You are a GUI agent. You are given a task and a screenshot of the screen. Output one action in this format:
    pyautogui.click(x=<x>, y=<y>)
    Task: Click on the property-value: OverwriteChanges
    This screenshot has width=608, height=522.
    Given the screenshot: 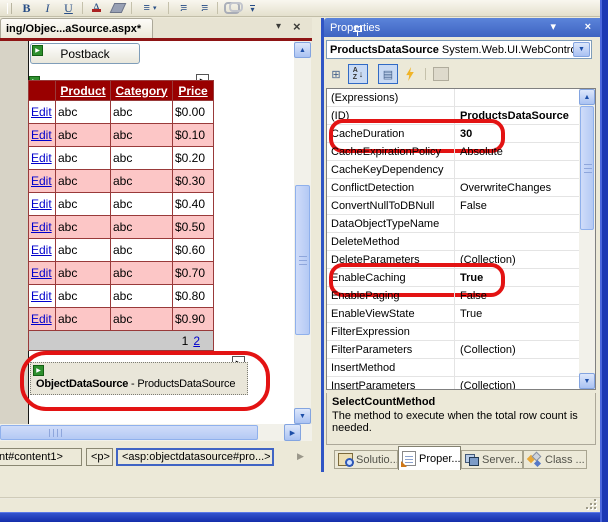 What is the action you would take?
    pyautogui.click(x=517, y=188)
    